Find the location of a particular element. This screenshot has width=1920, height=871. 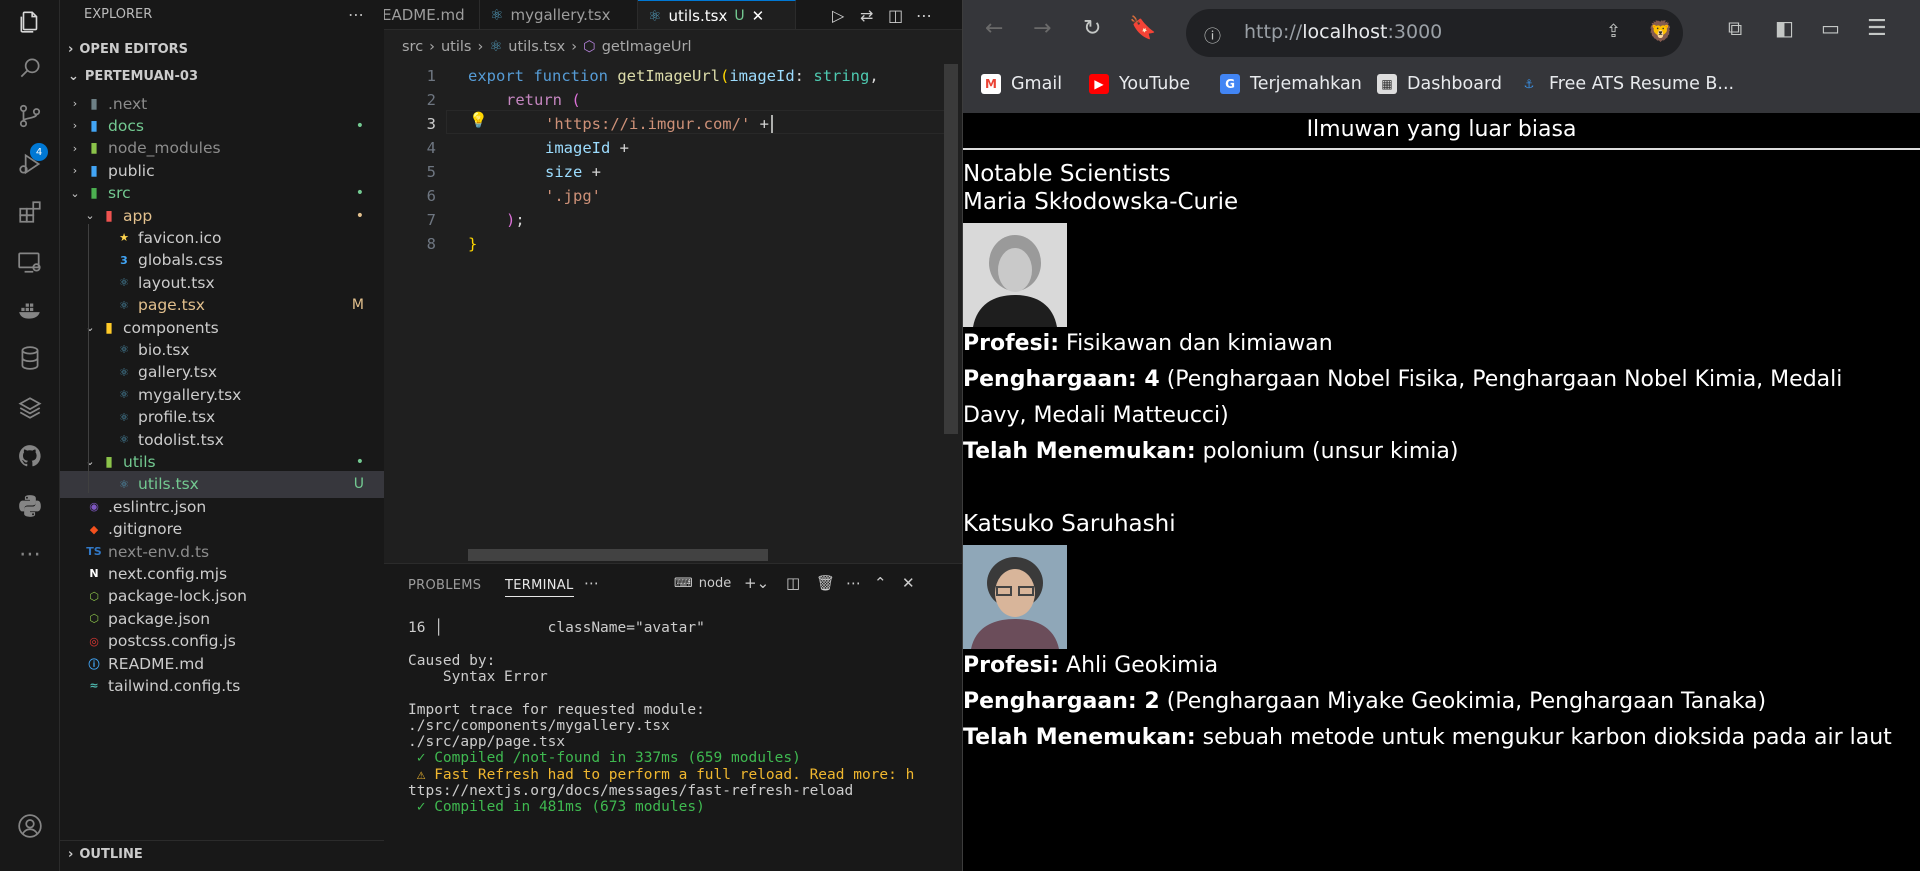

bookmark-dashboard: ▦ Dashboard is located at coordinates (1439, 84).